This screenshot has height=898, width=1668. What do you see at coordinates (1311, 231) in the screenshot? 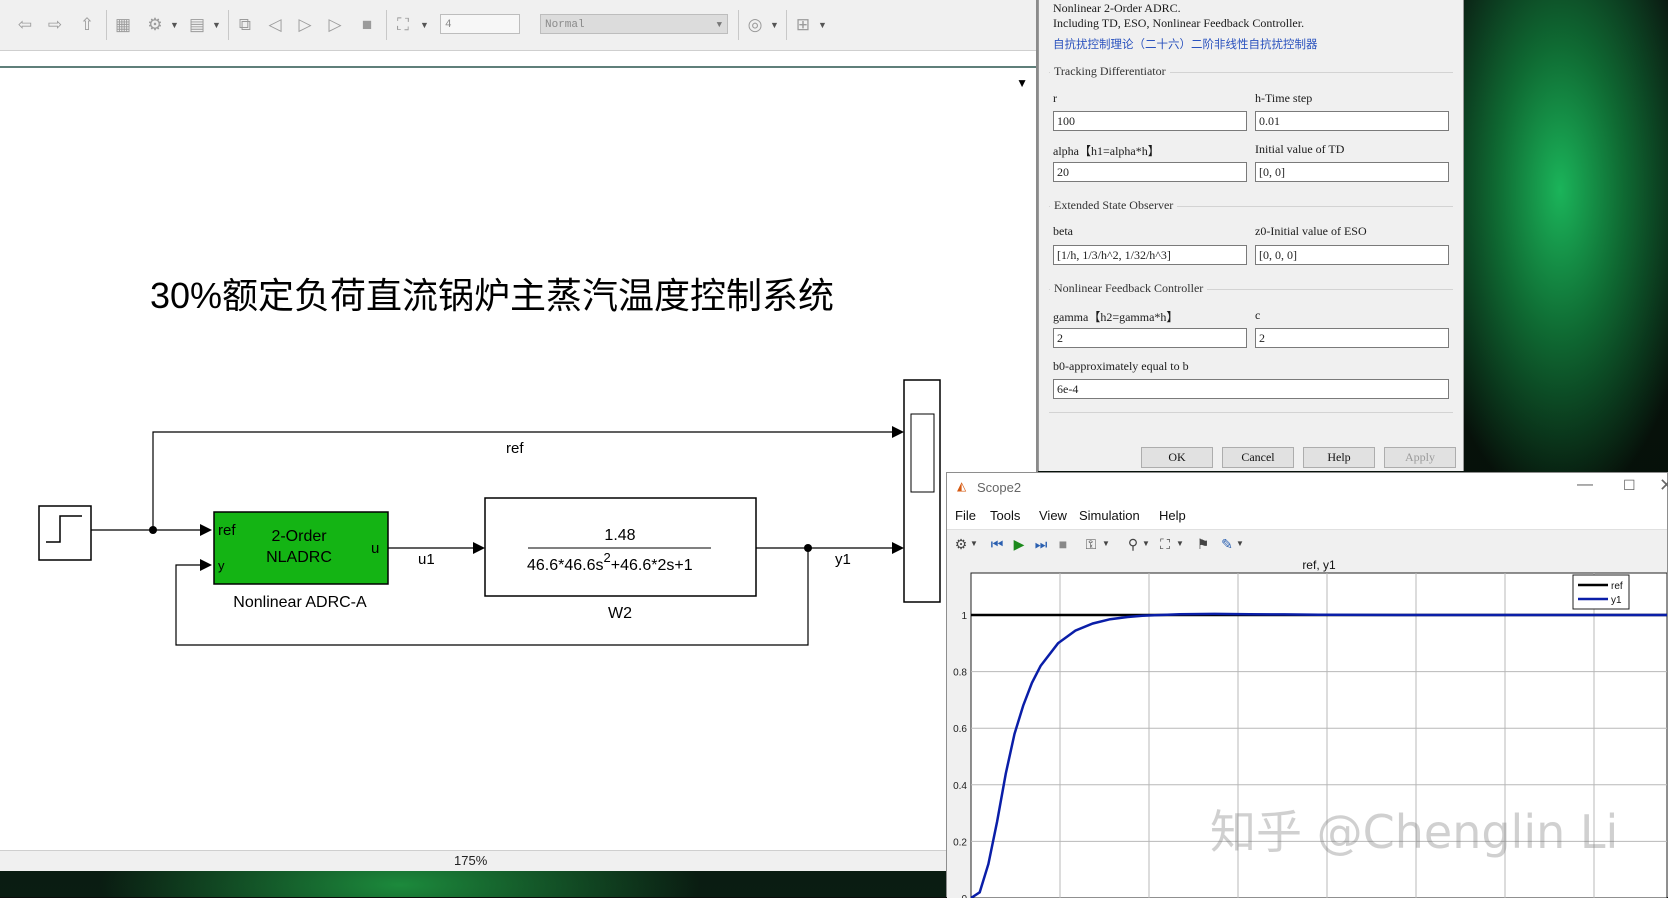
I see `z0-label: z0-Initial value of ESO` at bounding box center [1311, 231].